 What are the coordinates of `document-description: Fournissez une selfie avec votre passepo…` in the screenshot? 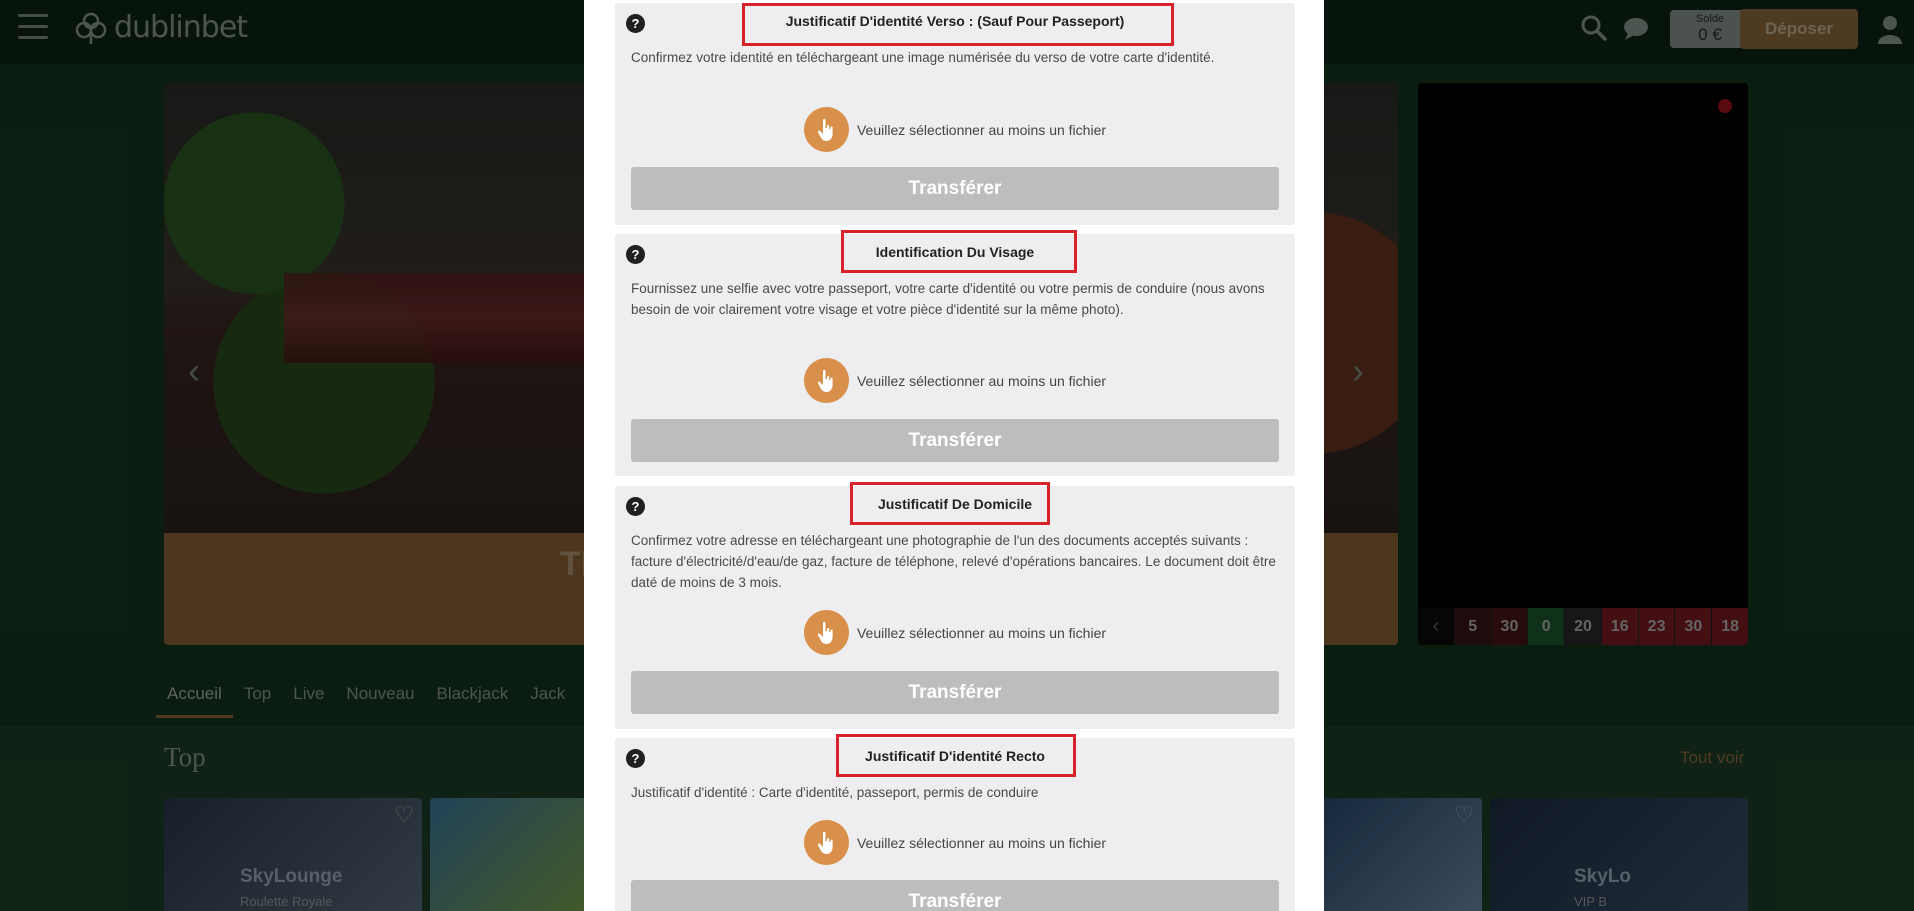 It's located at (948, 299).